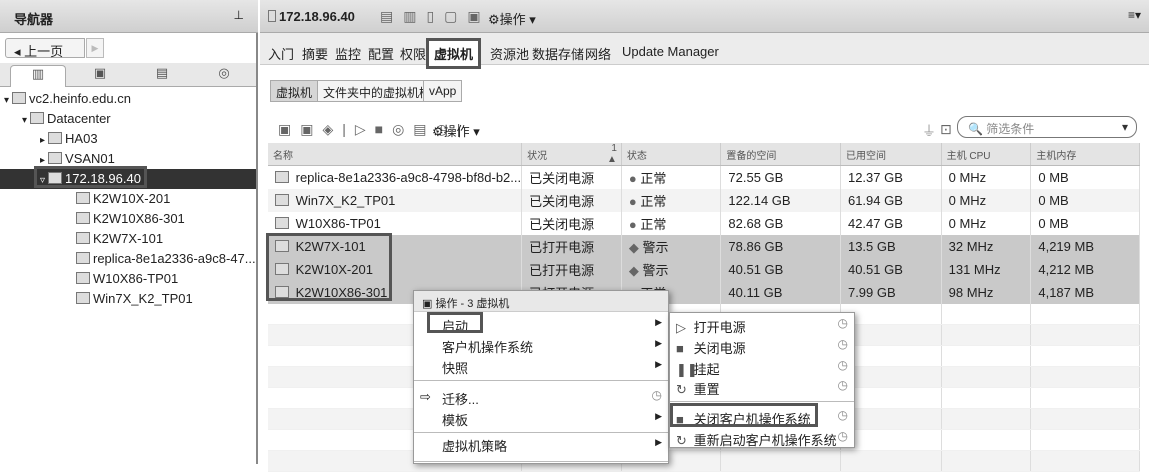  I want to click on host-action-icons: ▤▥▯▢▣, so click(435, 16).